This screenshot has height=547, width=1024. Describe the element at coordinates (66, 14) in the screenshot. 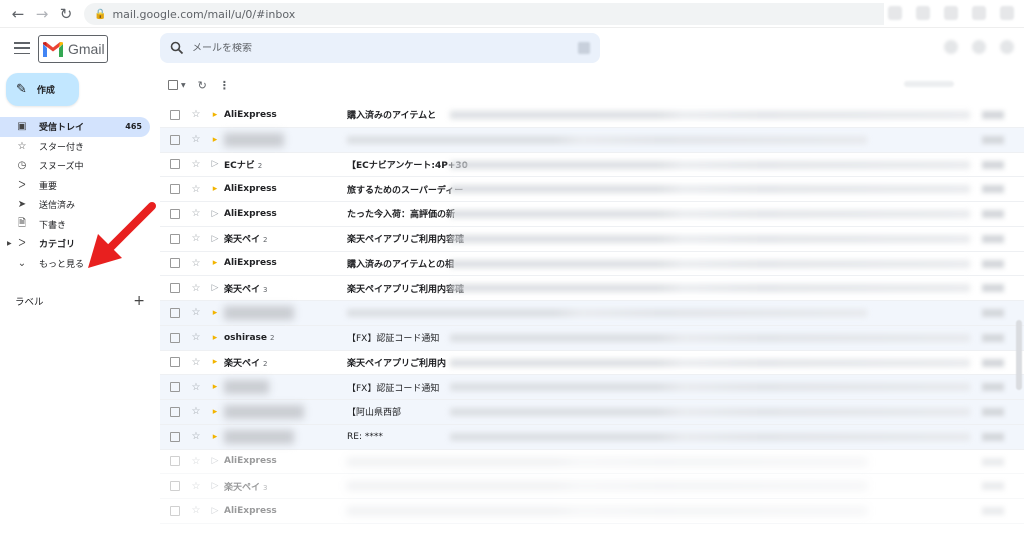

I see `reload-icon: ↻` at that location.